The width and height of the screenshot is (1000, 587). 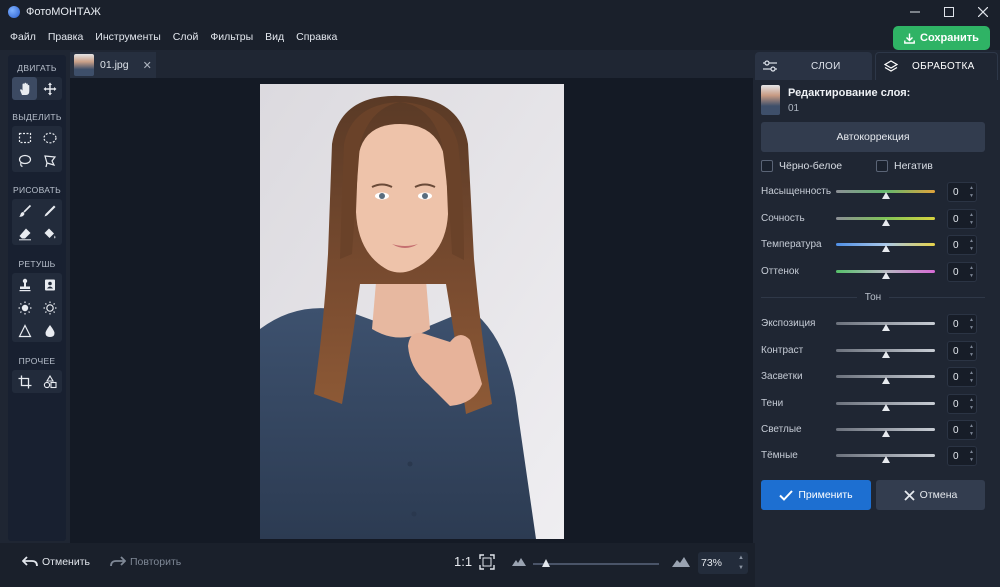 I want to click on menu-edit: Правка, so click(x=65, y=37).